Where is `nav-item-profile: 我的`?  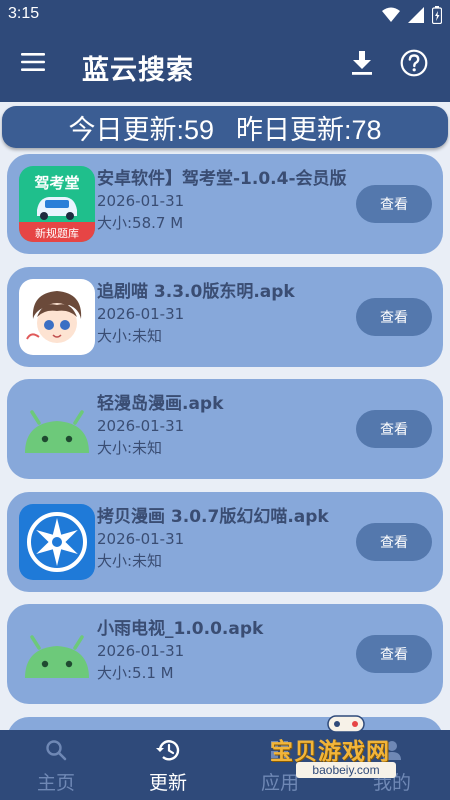
nav-item-profile: 我的 is located at coordinates (392, 765).